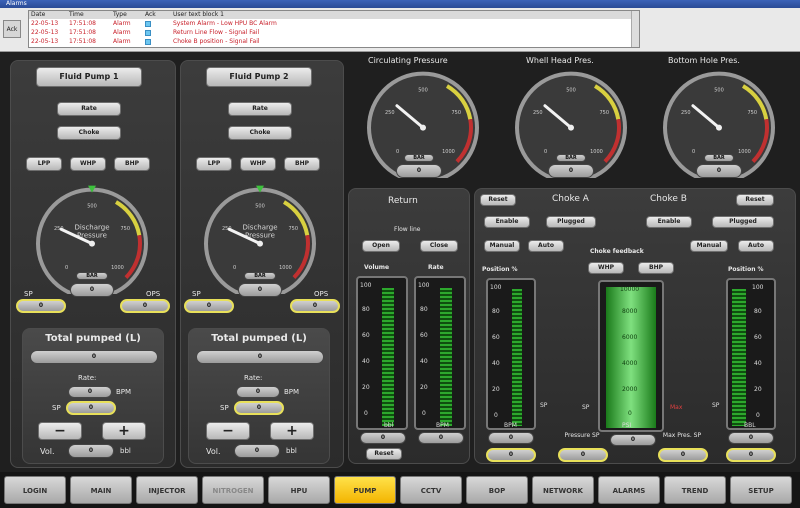  Describe the element at coordinates (424, 285) in the screenshot. I see `rate-tick: 100` at that location.